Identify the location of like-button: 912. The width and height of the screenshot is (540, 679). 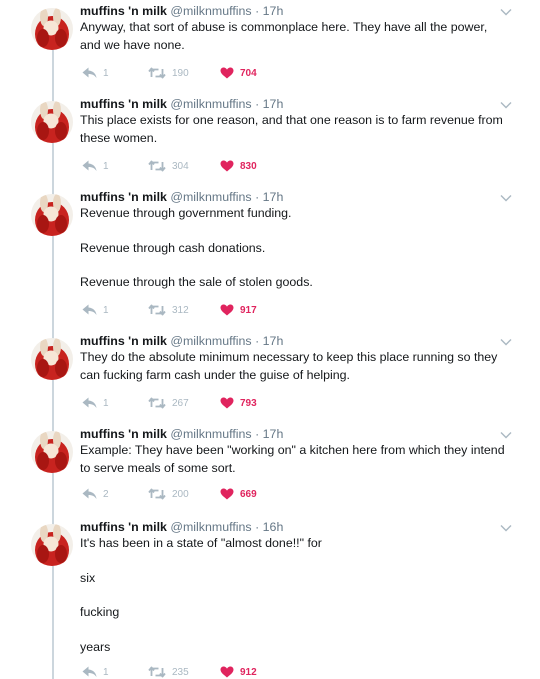
(238, 672).